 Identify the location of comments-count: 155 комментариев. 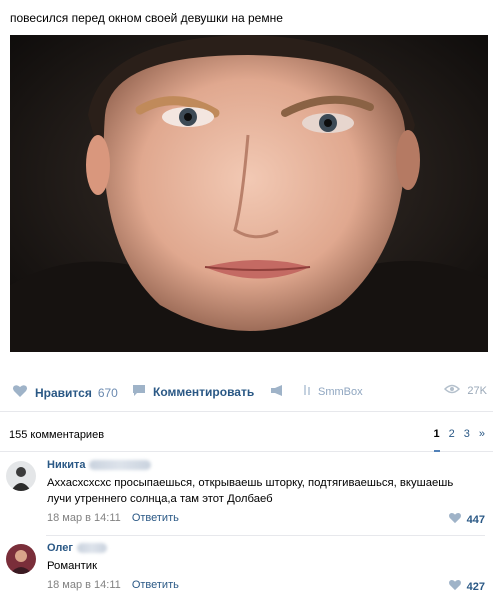
(57, 435).